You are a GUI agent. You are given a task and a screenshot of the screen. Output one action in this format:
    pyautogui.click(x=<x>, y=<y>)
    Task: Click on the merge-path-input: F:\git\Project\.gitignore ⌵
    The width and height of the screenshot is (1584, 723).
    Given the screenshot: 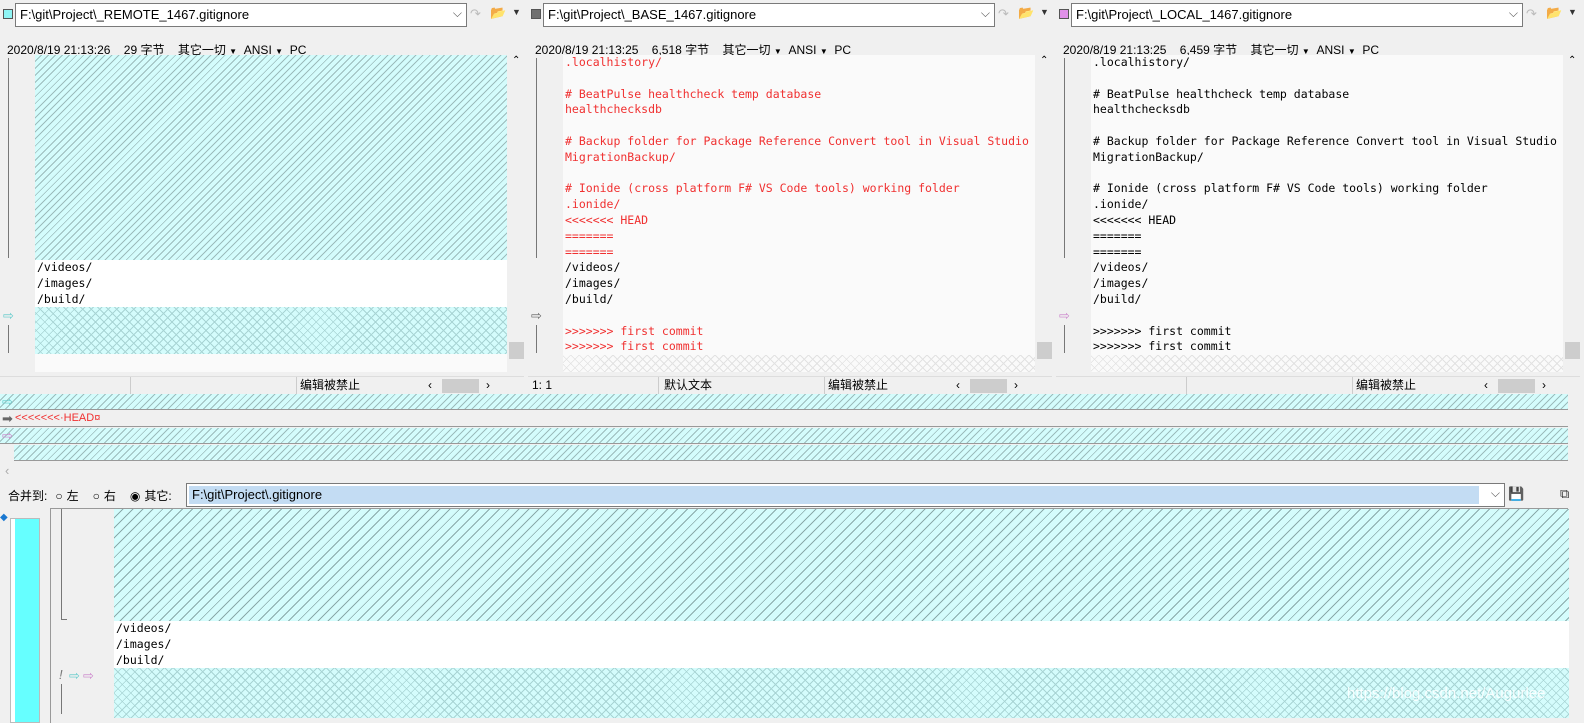 What is the action you would take?
    pyautogui.click(x=845, y=495)
    